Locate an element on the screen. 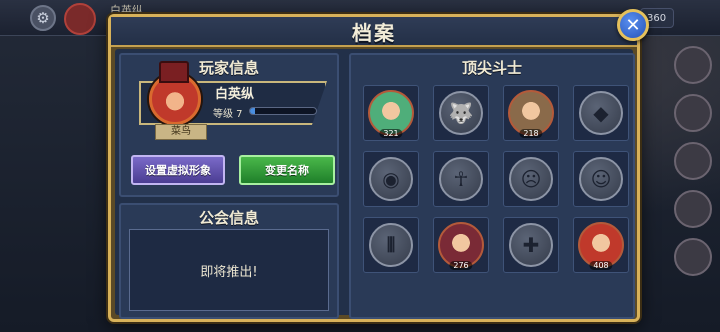 The image size is (720, 332). fighter-slot: ☺ is located at coordinates (601, 179).